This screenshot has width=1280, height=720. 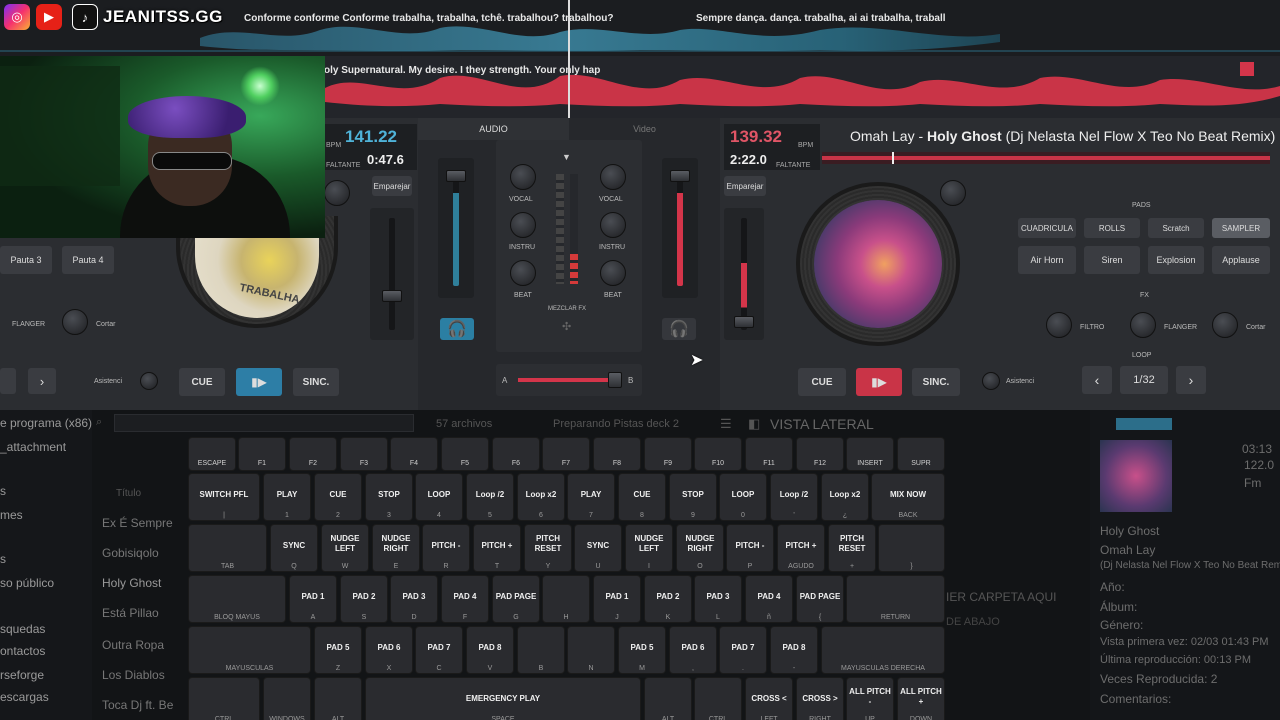 What do you see at coordinates (133, 675) in the screenshot?
I see `track-row: Los Diablos` at bounding box center [133, 675].